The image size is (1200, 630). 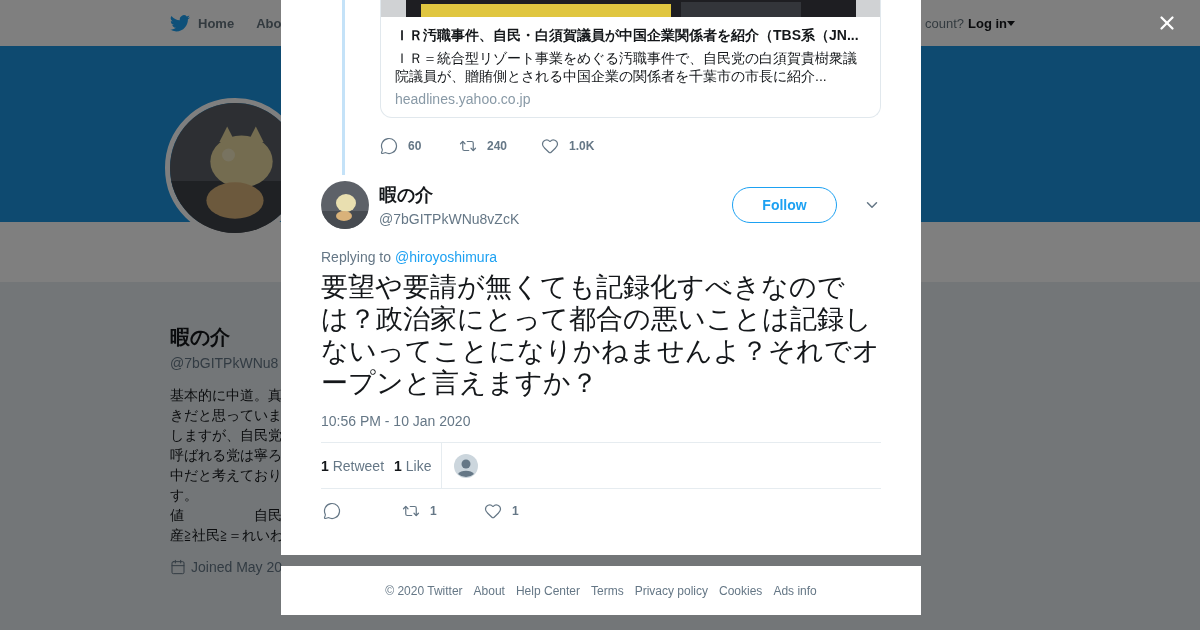 What do you see at coordinates (226, 415) in the screenshot?
I see `bio-line: きだと思っていま` at bounding box center [226, 415].